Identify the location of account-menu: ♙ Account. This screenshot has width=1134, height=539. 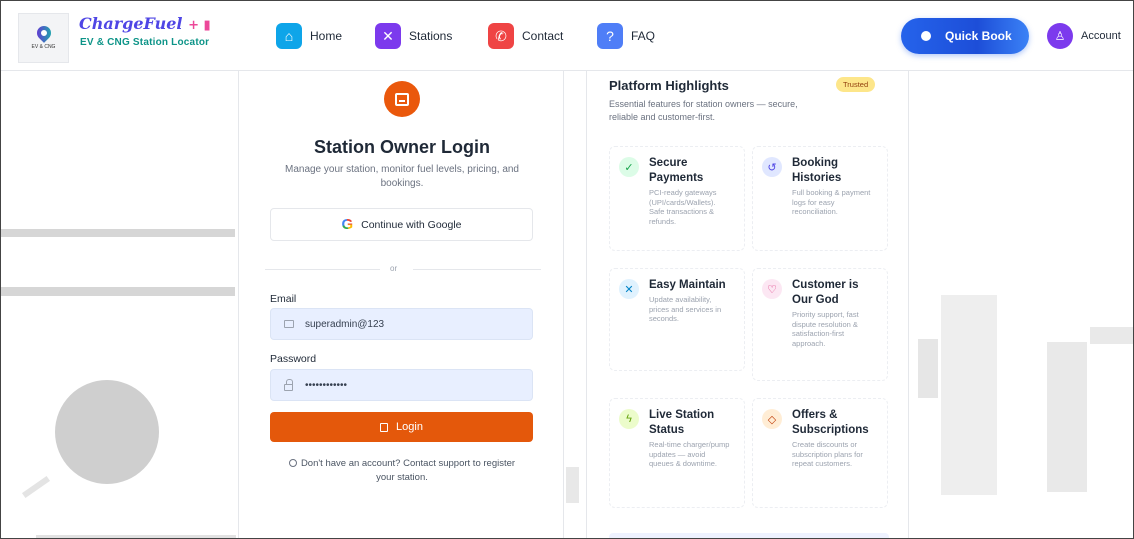
(1084, 36).